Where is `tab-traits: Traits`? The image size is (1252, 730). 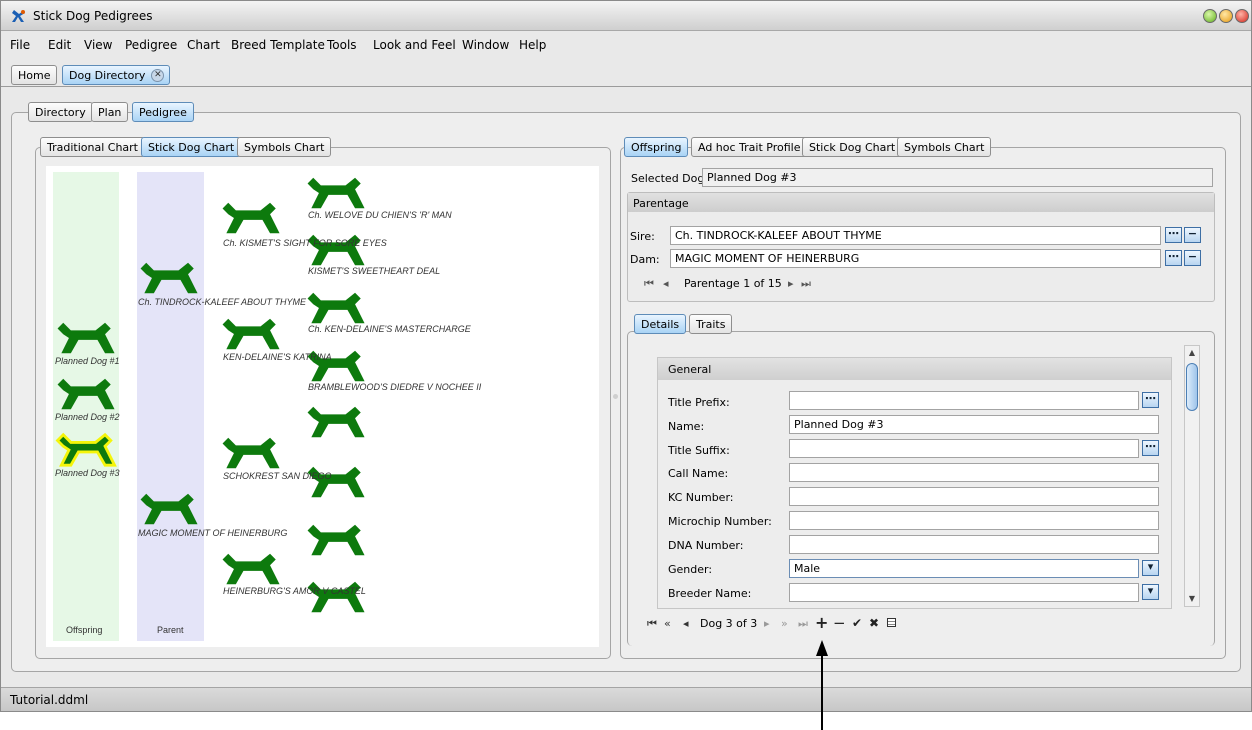 tab-traits: Traits is located at coordinates (711, 324).